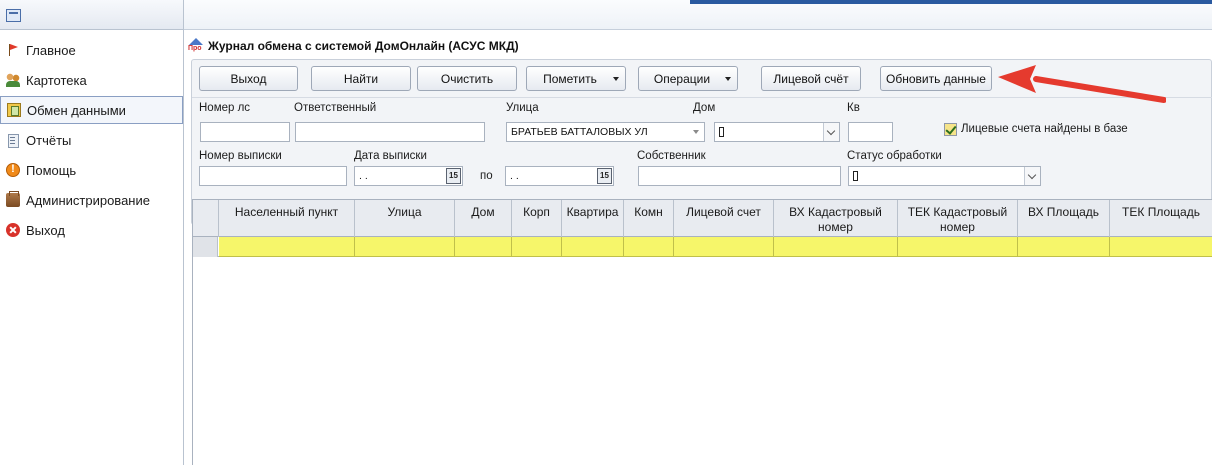 The image size is (1212, 465). I want to click on column-header: ТЕК Площадь, so click(1161, 218).